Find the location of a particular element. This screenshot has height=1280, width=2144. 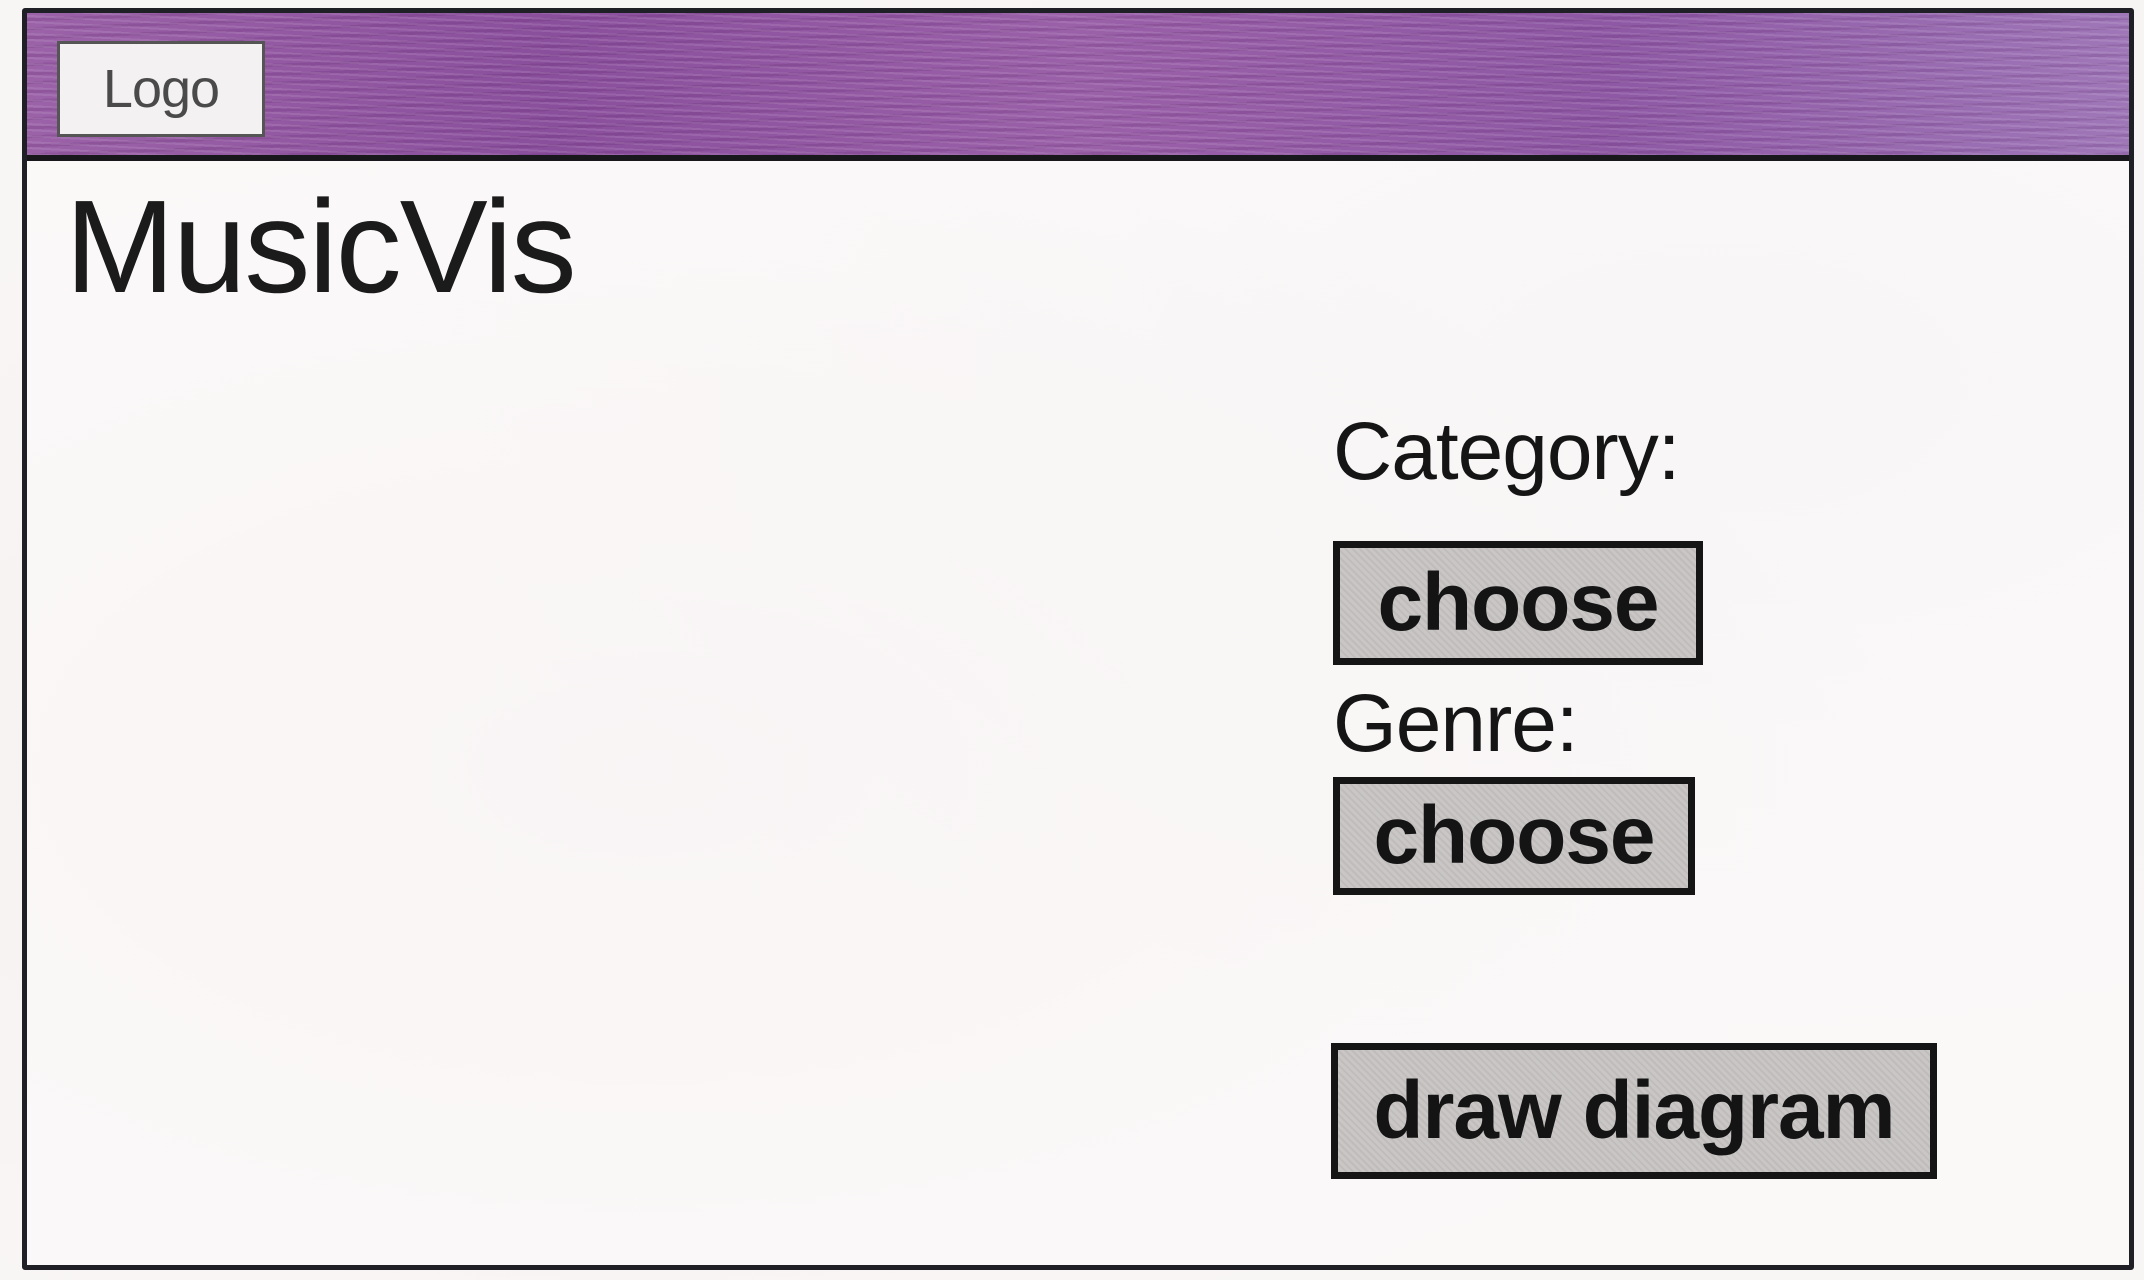

genre-label: Genre: is located at coordinates (1456, 723).